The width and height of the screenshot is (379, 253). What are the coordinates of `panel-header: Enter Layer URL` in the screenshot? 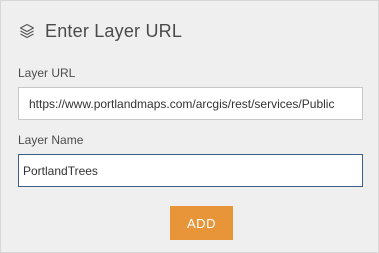 It's located at (100, 31).